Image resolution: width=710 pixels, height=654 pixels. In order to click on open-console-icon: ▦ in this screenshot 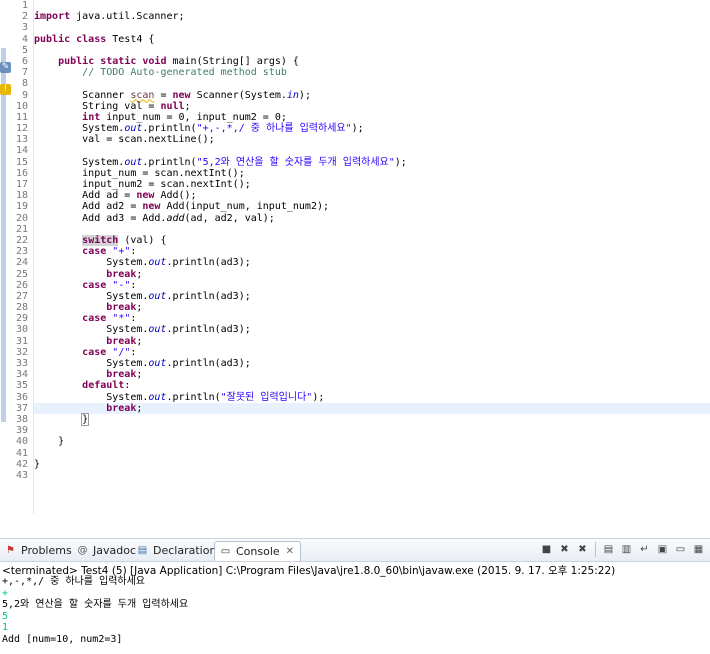, I will do `click(698, 549)`.